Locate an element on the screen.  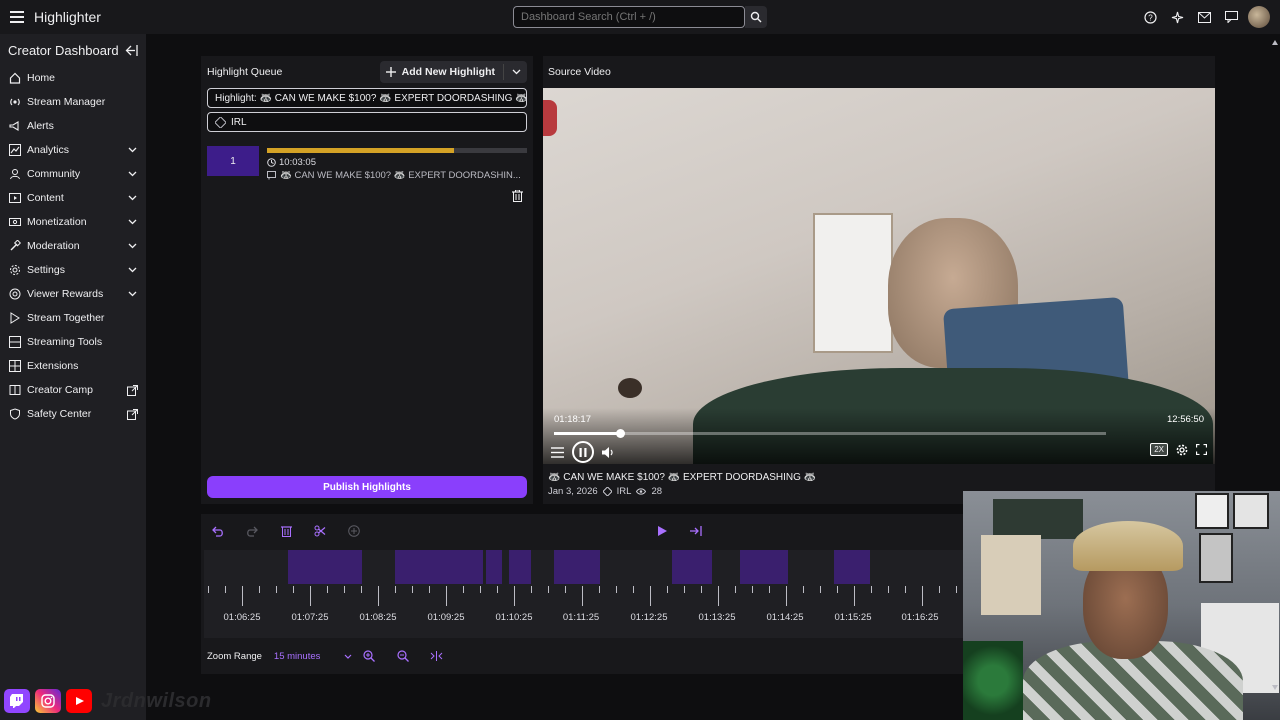
sidebar-item-label: Moderation is located at coordinates (53, 246).